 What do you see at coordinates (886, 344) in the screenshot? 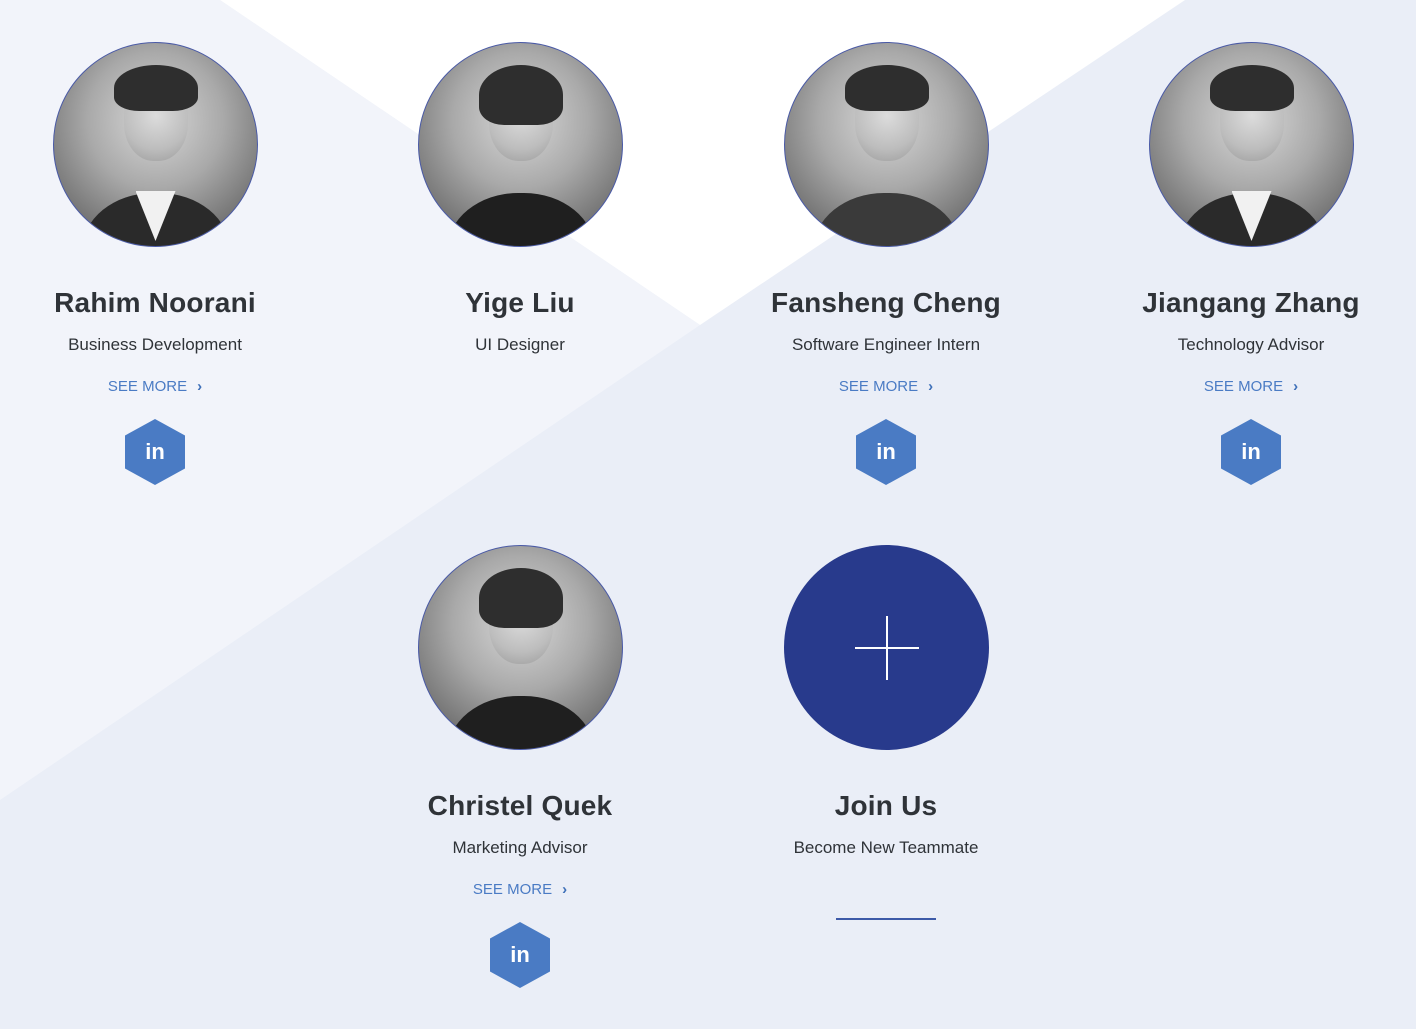
I see `member-role: Software Engineer Intern` at bounding box center [886, 344].